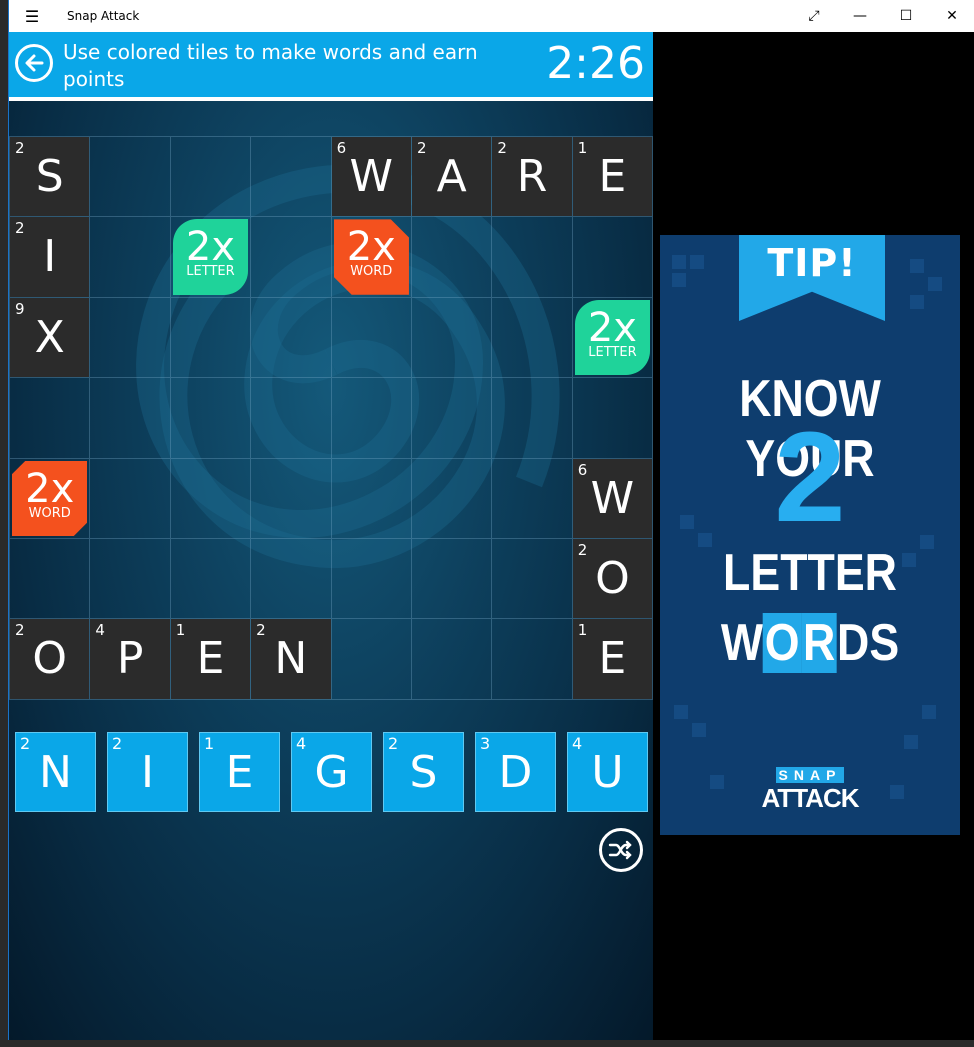  I want to click on board-tile: 2A, so click(451, 177).